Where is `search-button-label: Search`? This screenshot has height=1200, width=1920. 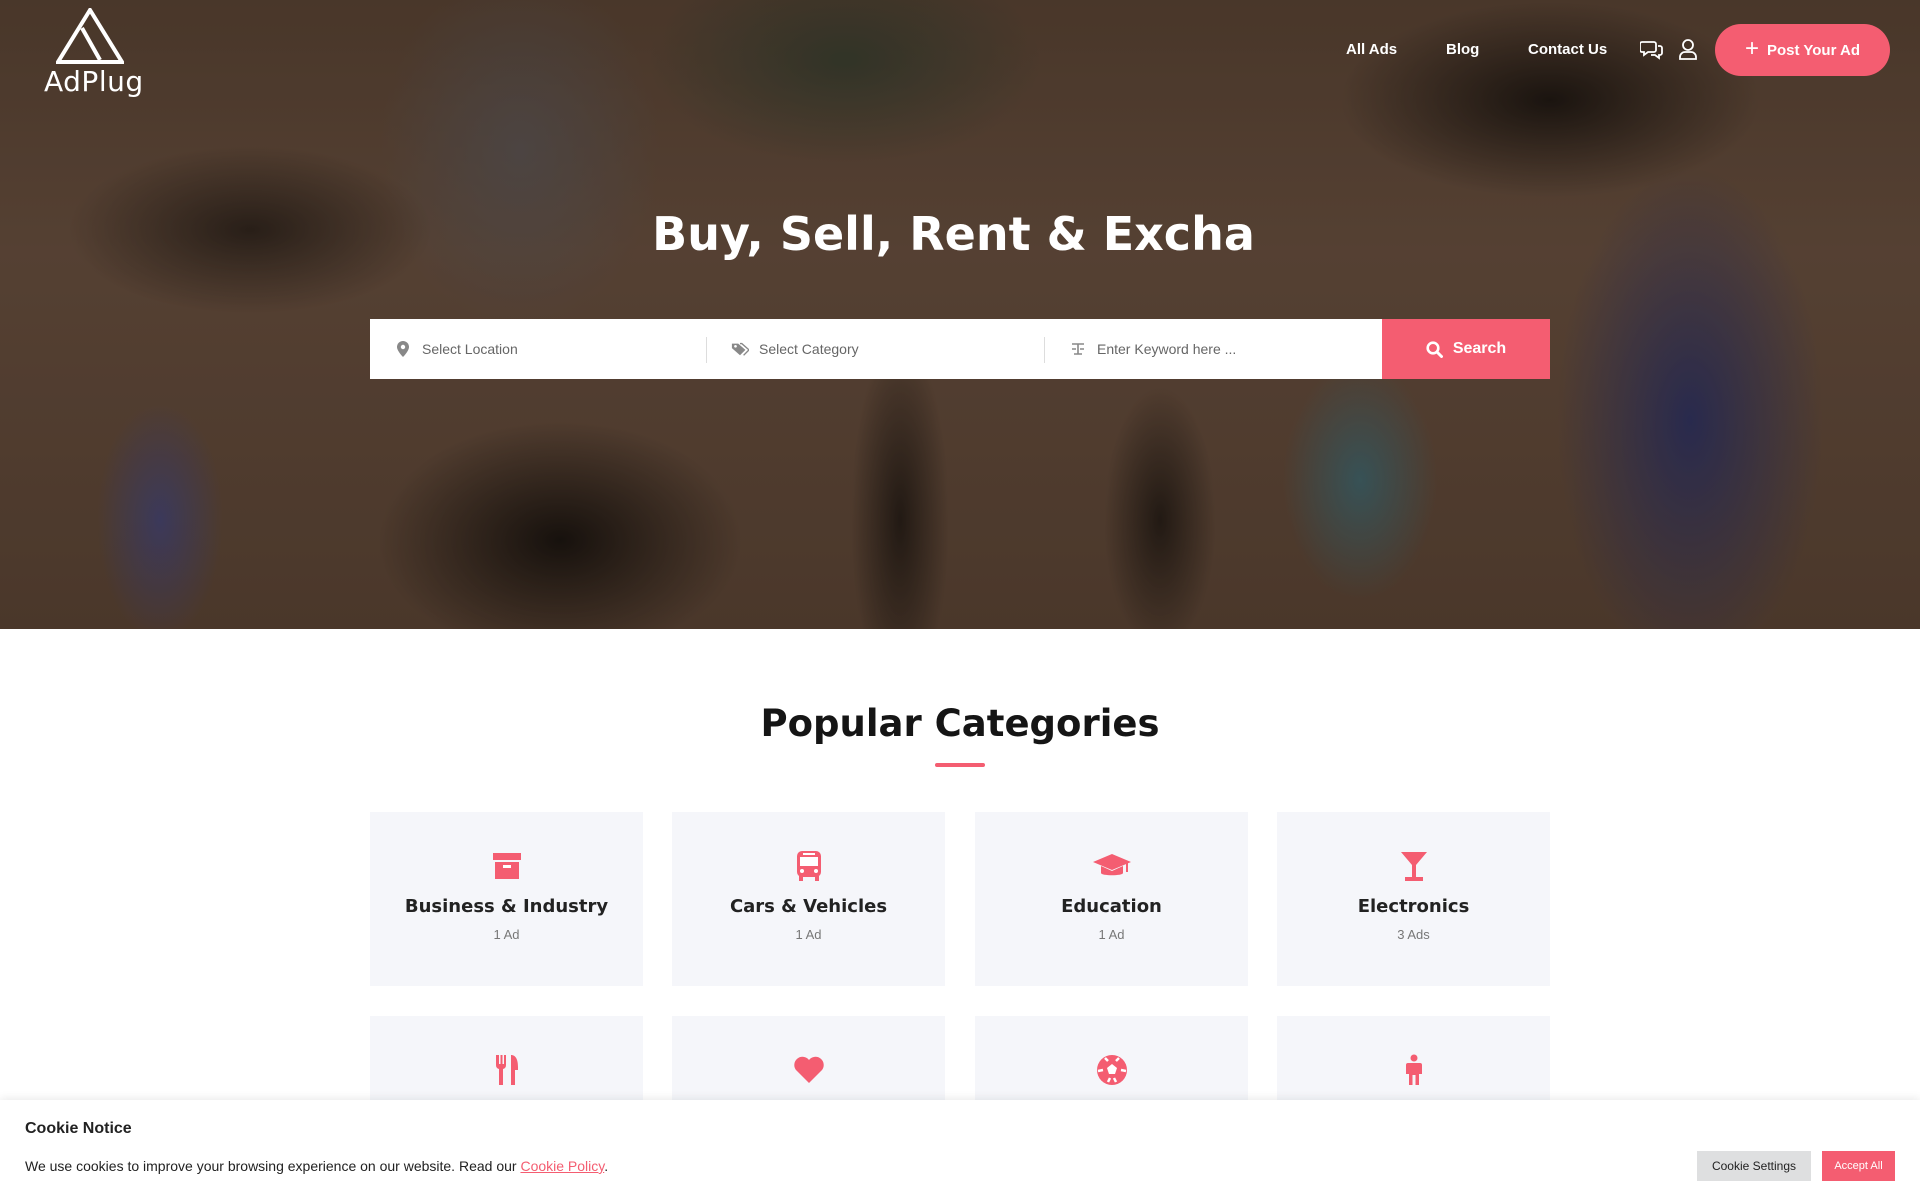
search-button-label: Search is located at coordinates (1479, 348).